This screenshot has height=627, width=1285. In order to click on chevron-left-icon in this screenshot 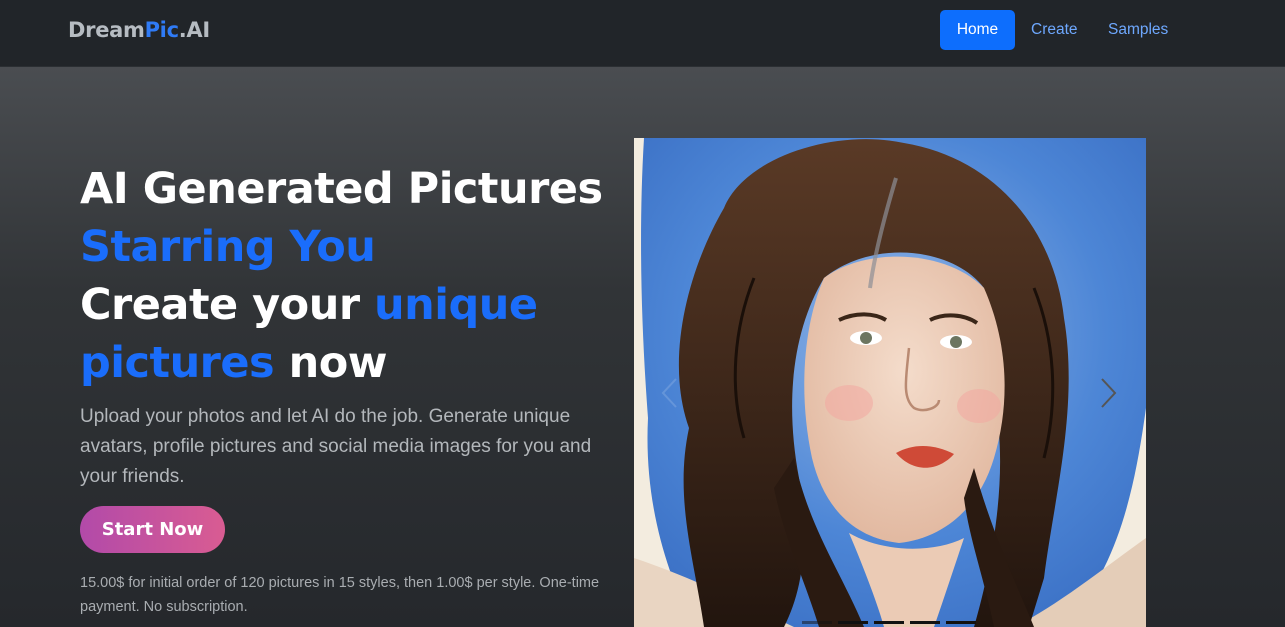, I will do `click(669, 393)`.